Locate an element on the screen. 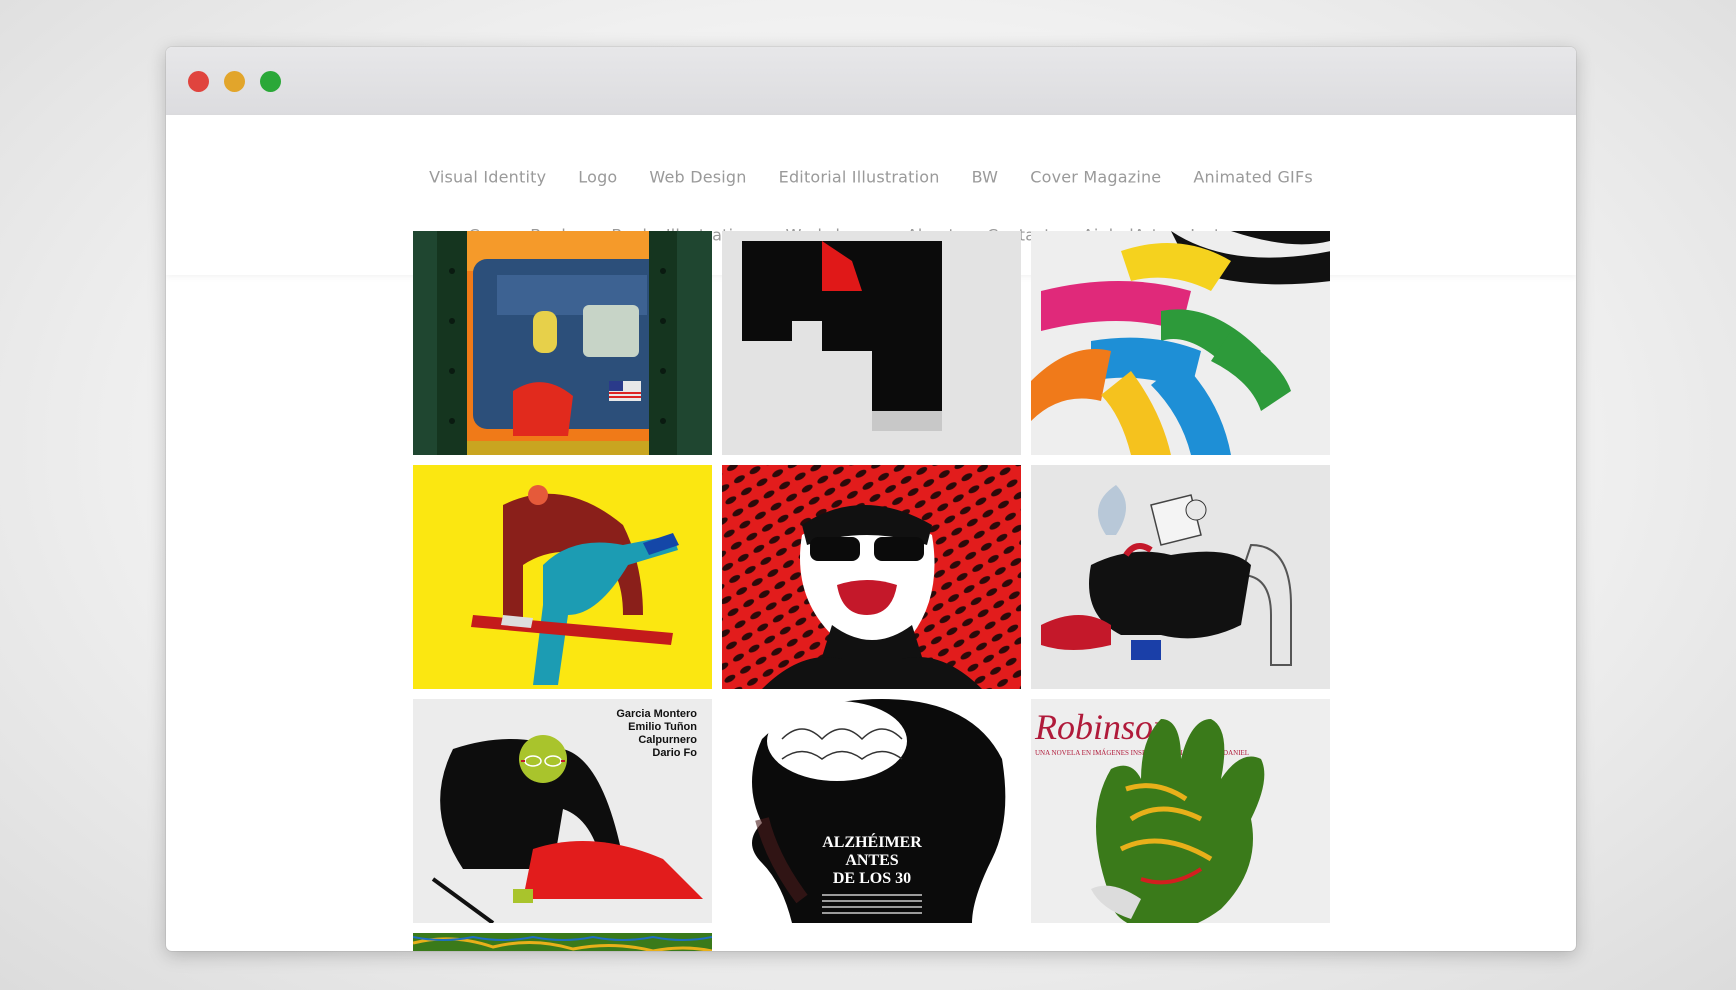  nav-link-logo: Logo is located at coordinates (597, 177).